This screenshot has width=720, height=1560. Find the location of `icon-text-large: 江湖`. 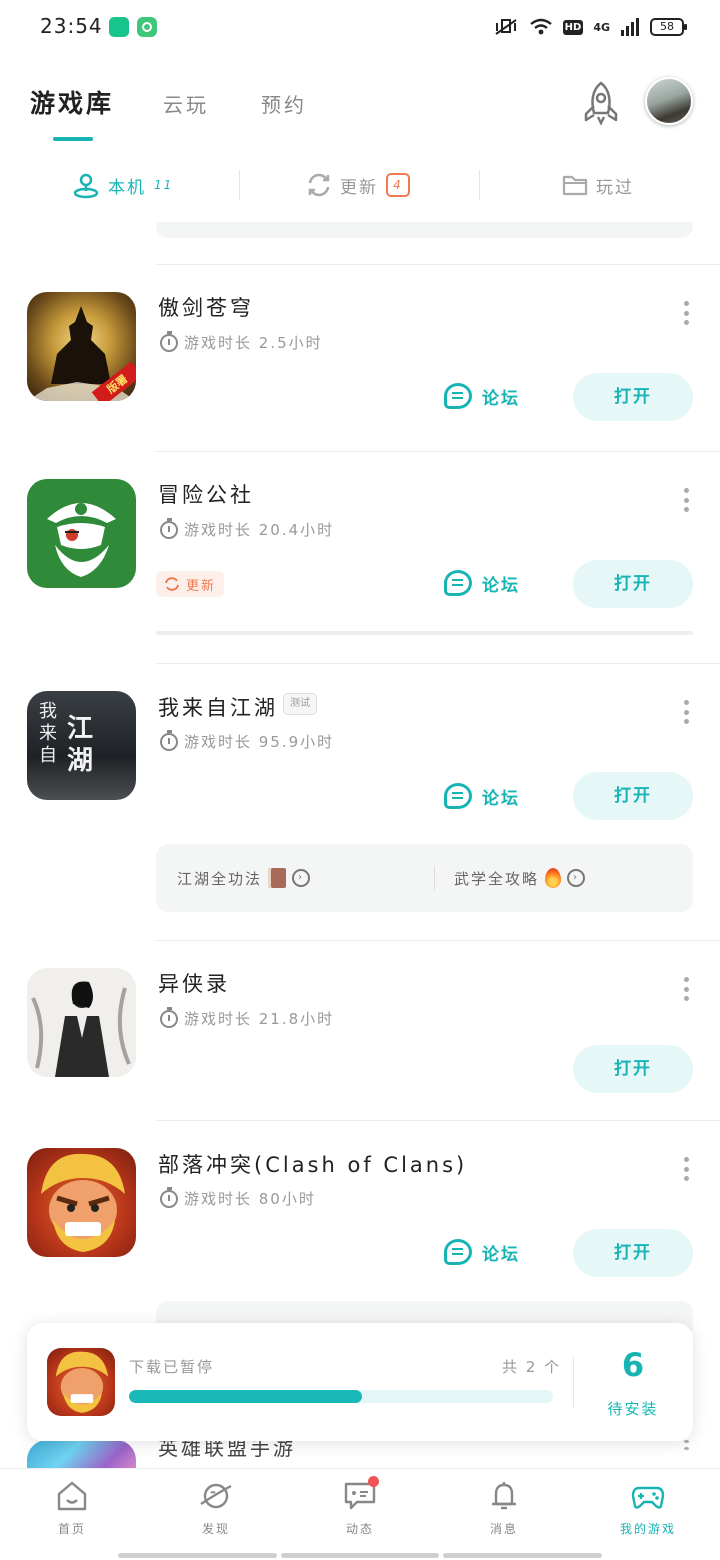

icon-text-large: 江湖 is located at coordinates (80, 745).